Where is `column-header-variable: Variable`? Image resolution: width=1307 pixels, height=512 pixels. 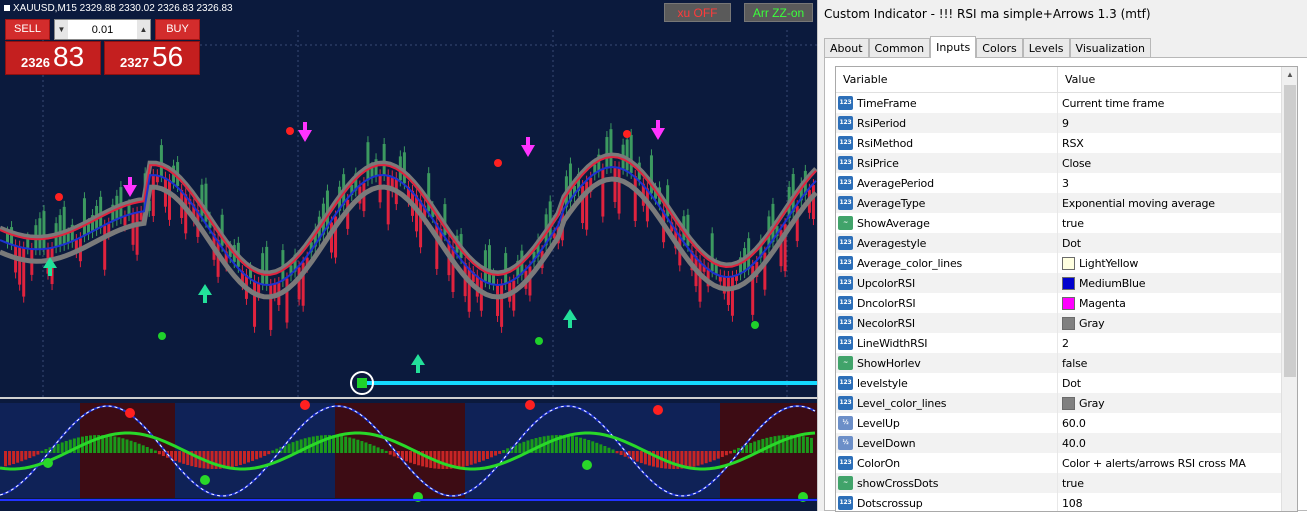 column-header-variable: Variable is located at coordinates (947, 79).